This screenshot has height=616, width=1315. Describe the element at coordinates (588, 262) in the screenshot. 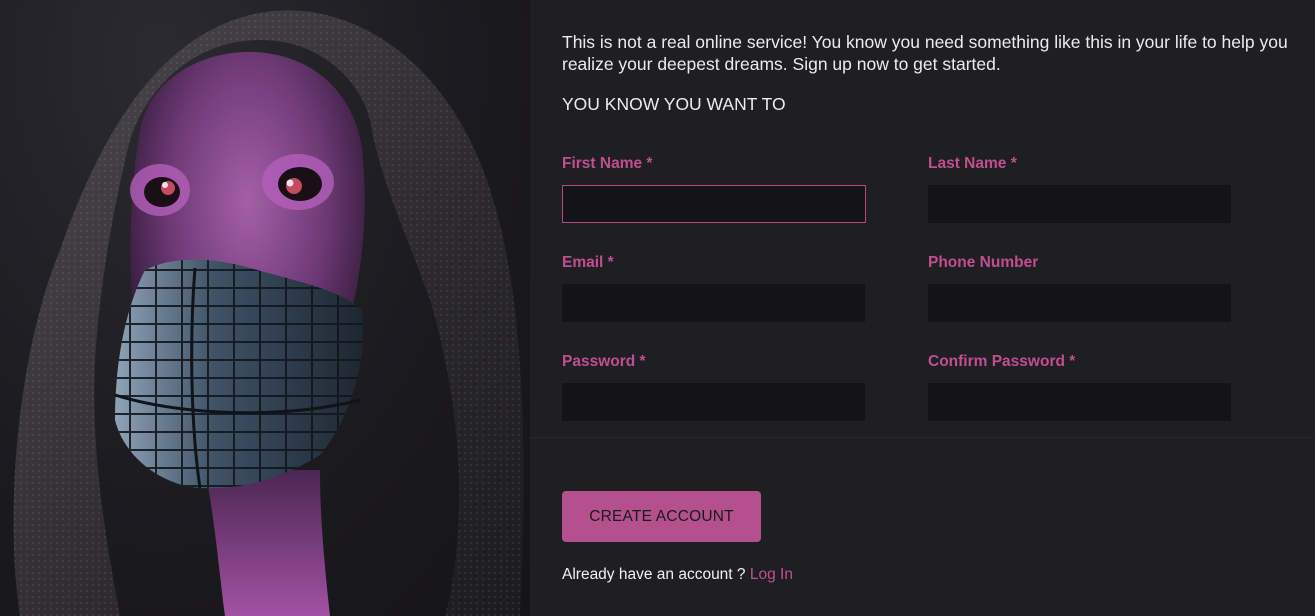

I see `email-label: Email *` at that location.